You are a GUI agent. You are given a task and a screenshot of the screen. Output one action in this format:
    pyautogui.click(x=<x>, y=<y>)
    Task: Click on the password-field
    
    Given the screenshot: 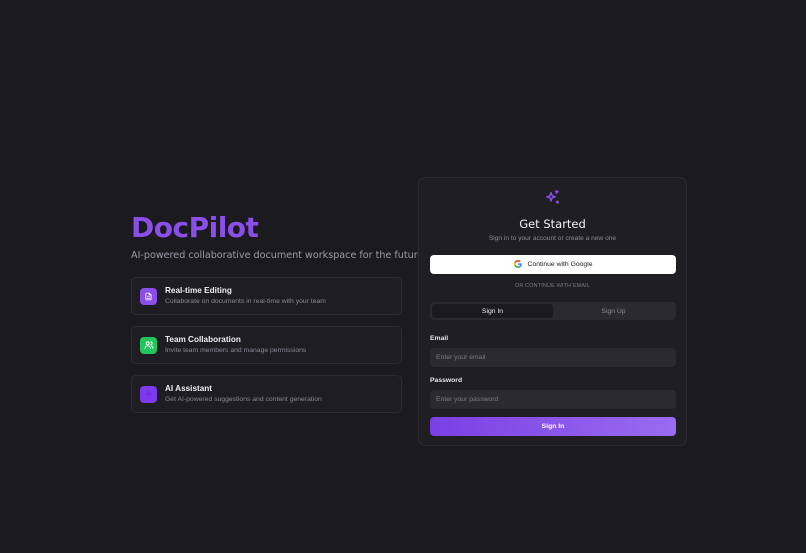 What is the action you would take?
    pyautogui.click(x=553, y=399)
    